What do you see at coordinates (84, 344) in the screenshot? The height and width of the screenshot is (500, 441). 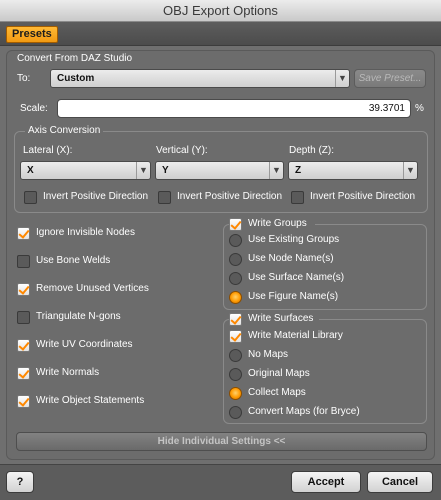 I see `write-uv-coordinates-label: Write UV Coordinates` at bounding box center [84, 344].